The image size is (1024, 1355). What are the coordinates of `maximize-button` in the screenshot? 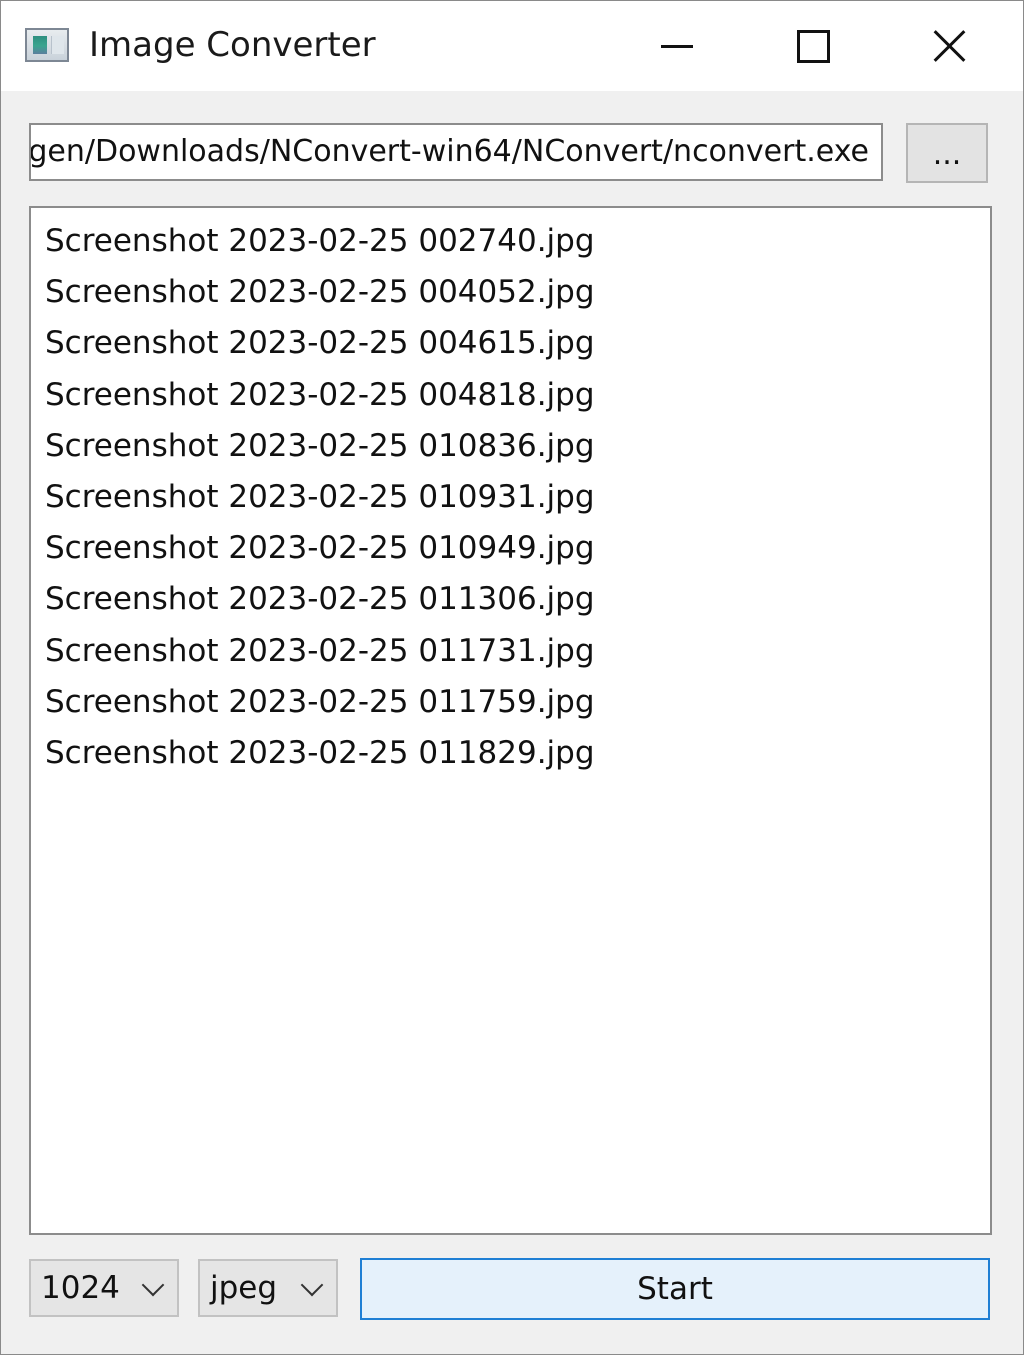 It's located at (813, 46).